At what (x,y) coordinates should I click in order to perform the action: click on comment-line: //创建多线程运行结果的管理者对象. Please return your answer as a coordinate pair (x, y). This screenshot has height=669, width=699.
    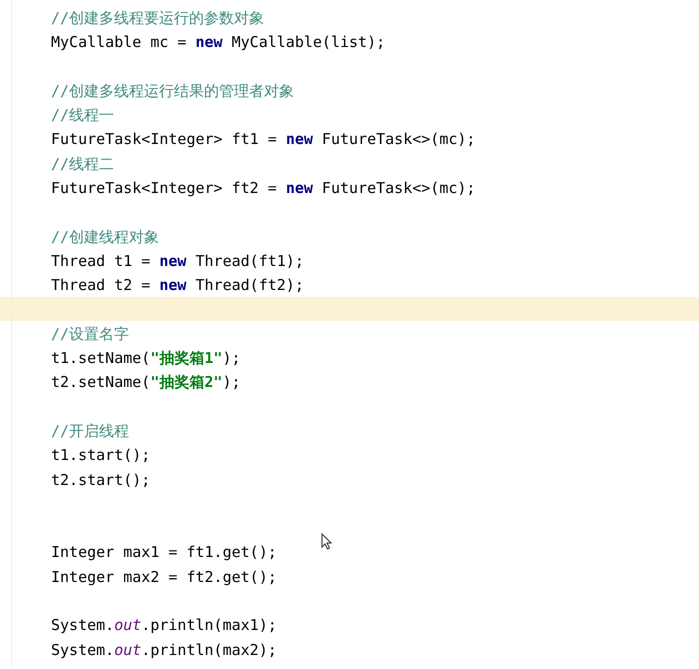
    Looking at the image, I should click on (172, 90).